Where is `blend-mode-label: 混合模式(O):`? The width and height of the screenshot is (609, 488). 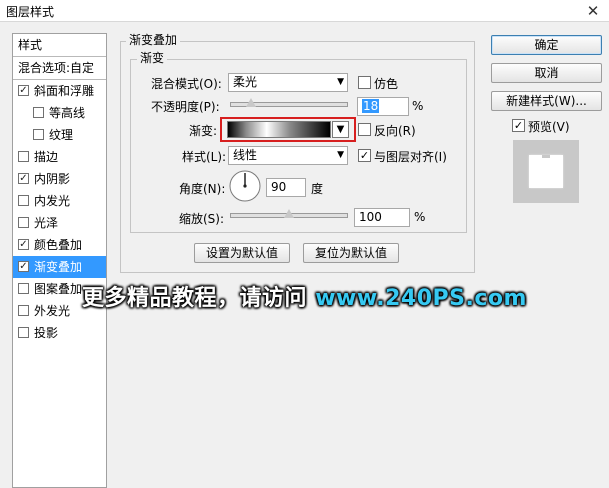 blend-mode-label: 混合模式(O): is located at coordinates (186, 84).